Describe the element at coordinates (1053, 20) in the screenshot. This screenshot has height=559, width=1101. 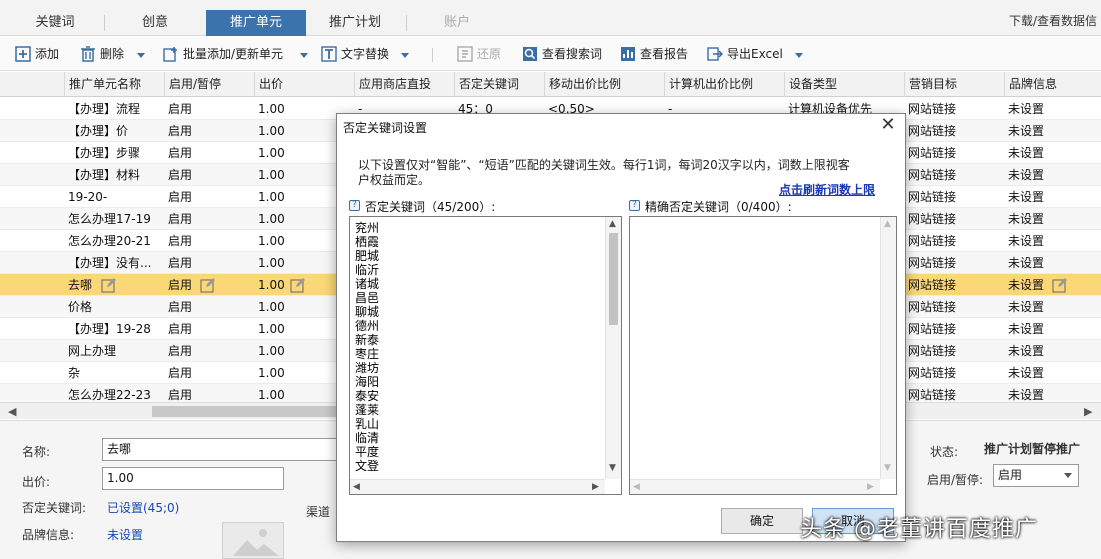
I see `download-data-link: 下载/查看数据信` at that location.